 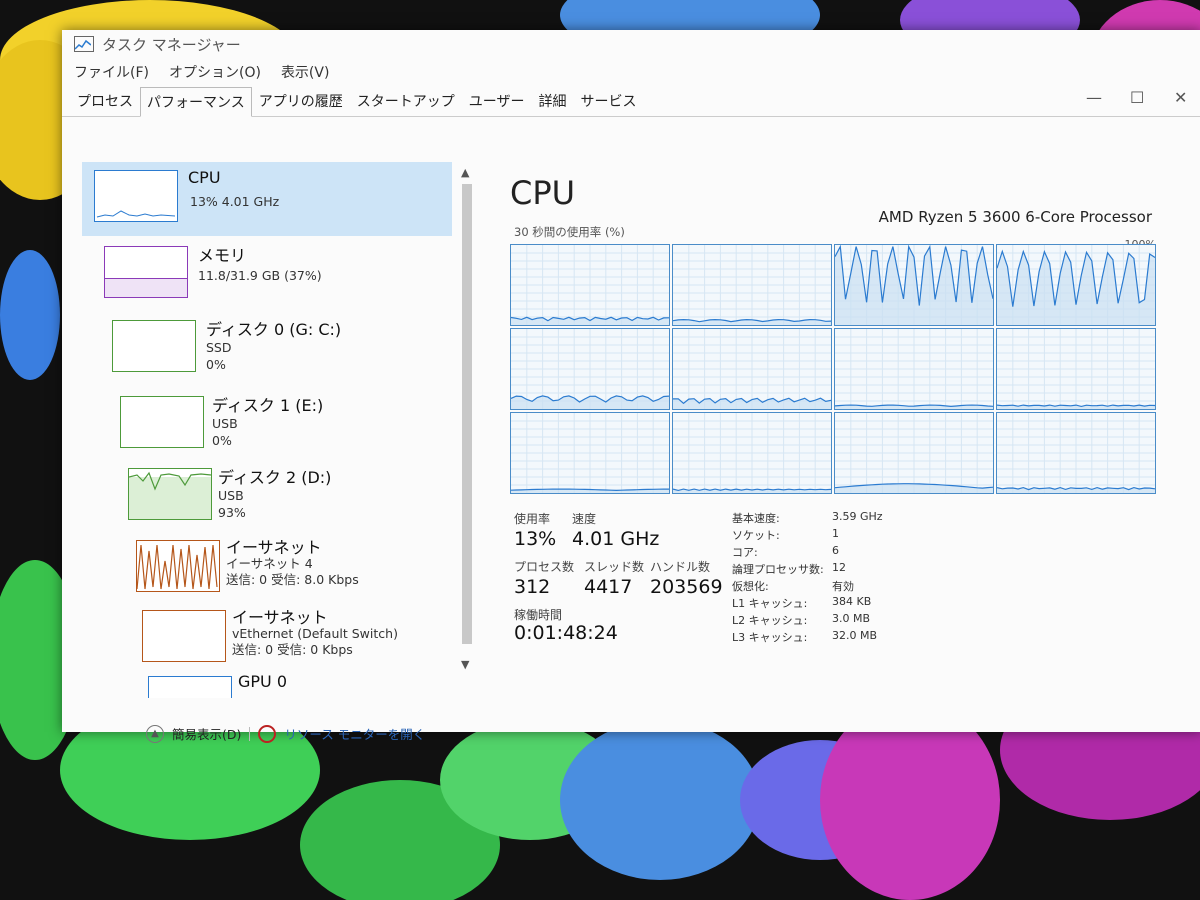 What do you see at coordinates (215, 72) in the screenshot?
I see `menu-options: オプション(O)` at bounding box center [215, 72].